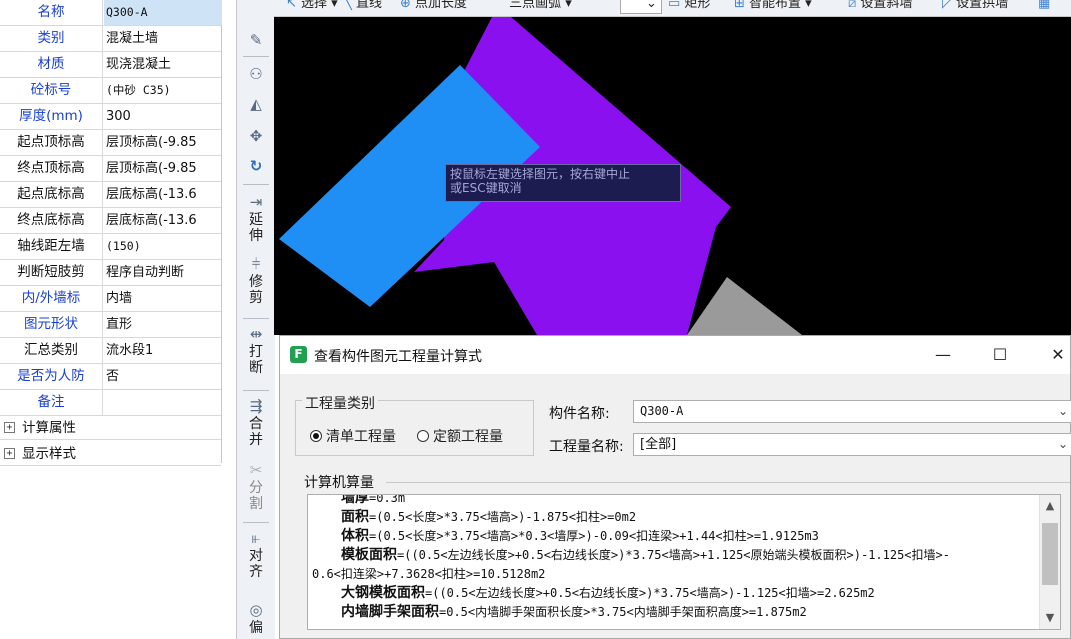 The width and height of the screenshot is (1071, 639). Describe the element at coordinates (651, 6) in the screenshot. I see `arc-mode-dropdown: ⌄` at that location.